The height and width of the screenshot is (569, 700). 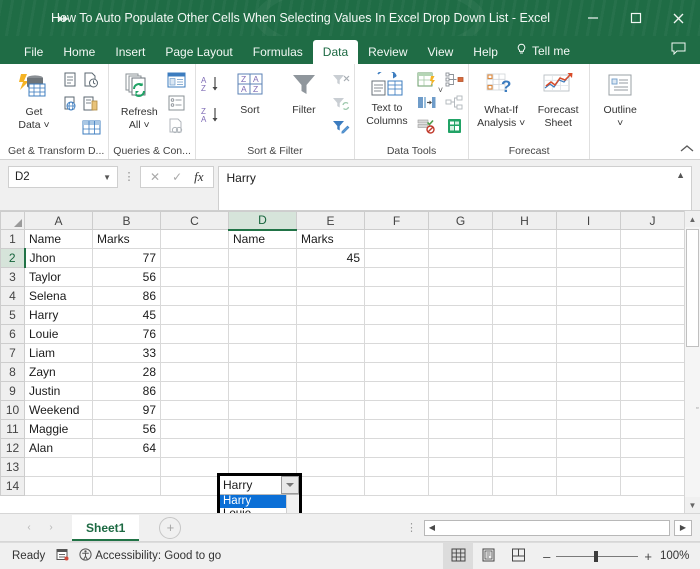 I want to click on cell-b8: 28, so click(x=126, y=372).